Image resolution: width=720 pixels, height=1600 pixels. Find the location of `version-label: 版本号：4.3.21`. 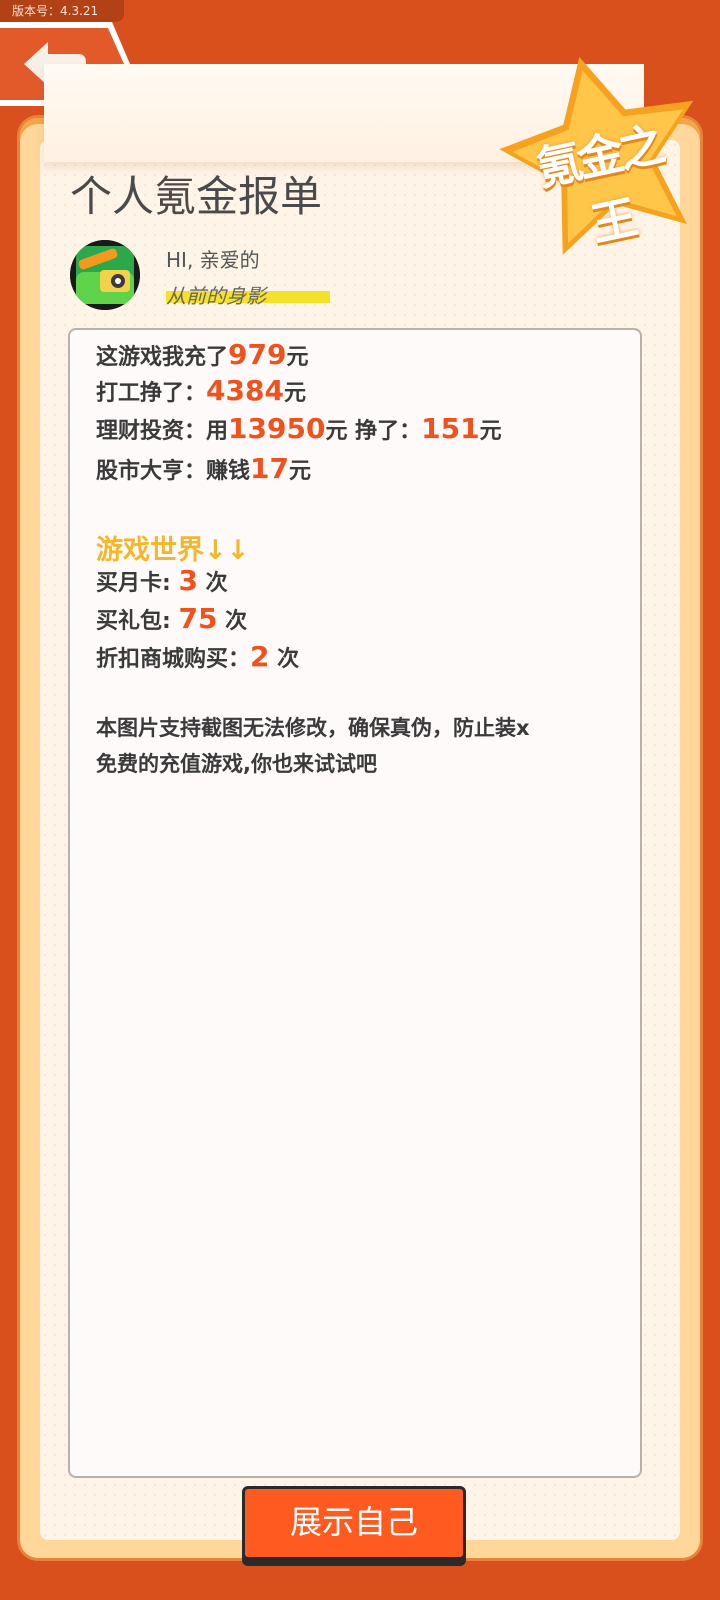

version-label: 版本号：4.3.21 is located at coordinates (62, 11).